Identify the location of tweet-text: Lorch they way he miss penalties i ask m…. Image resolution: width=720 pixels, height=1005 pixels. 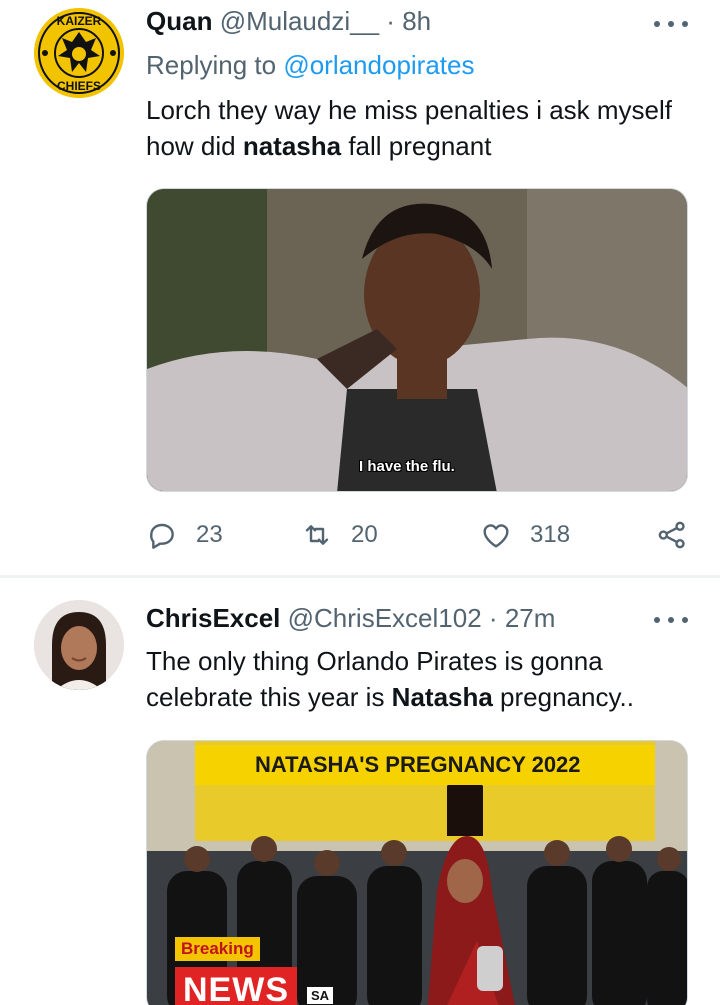
(418, 128).